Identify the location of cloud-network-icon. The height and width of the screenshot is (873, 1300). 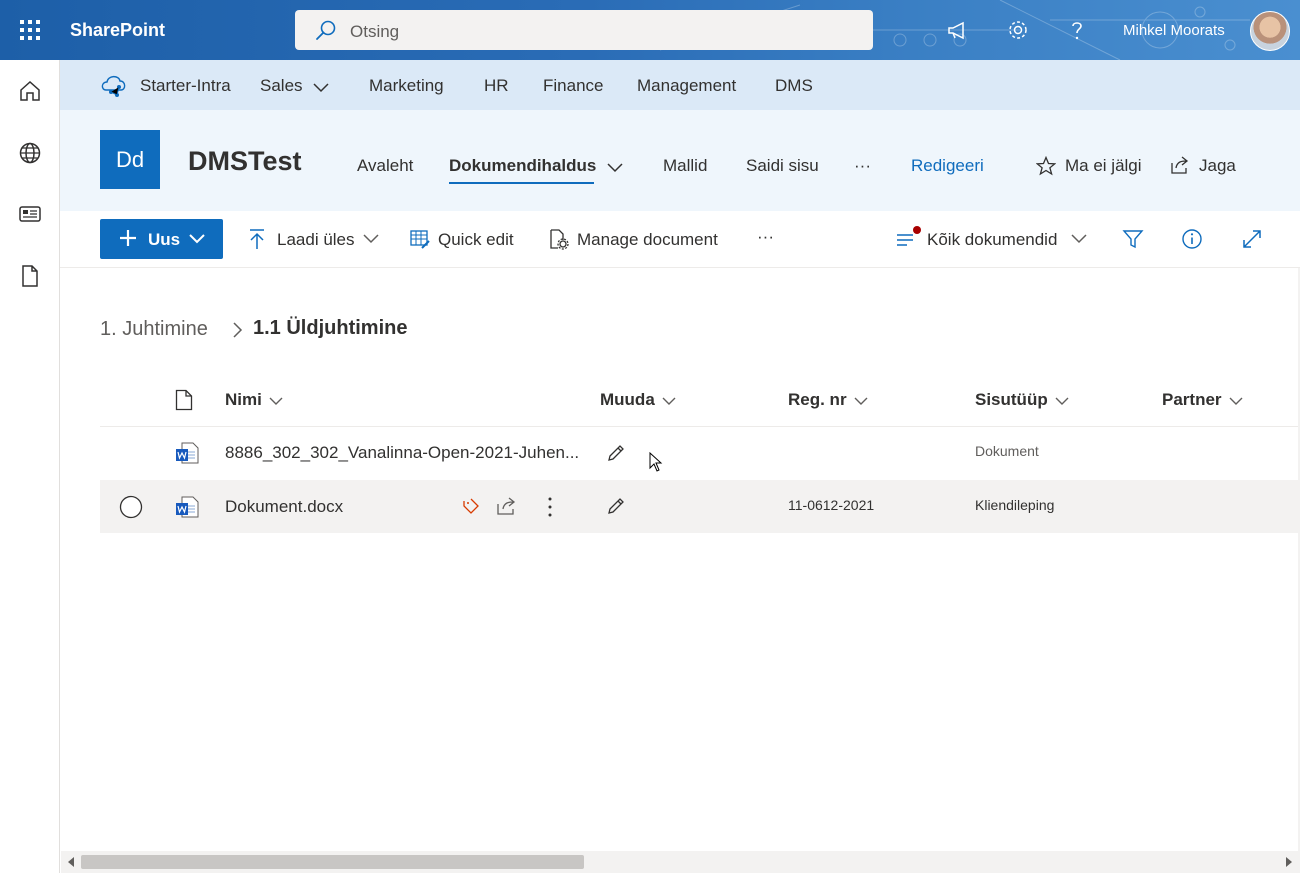
(114, 85).